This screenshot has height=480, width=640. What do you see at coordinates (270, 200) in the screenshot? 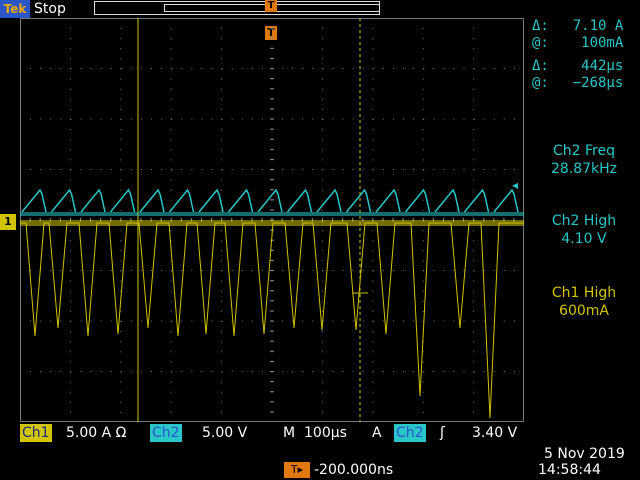
I see `ch2-waveform` at bounding box center [270, 200].